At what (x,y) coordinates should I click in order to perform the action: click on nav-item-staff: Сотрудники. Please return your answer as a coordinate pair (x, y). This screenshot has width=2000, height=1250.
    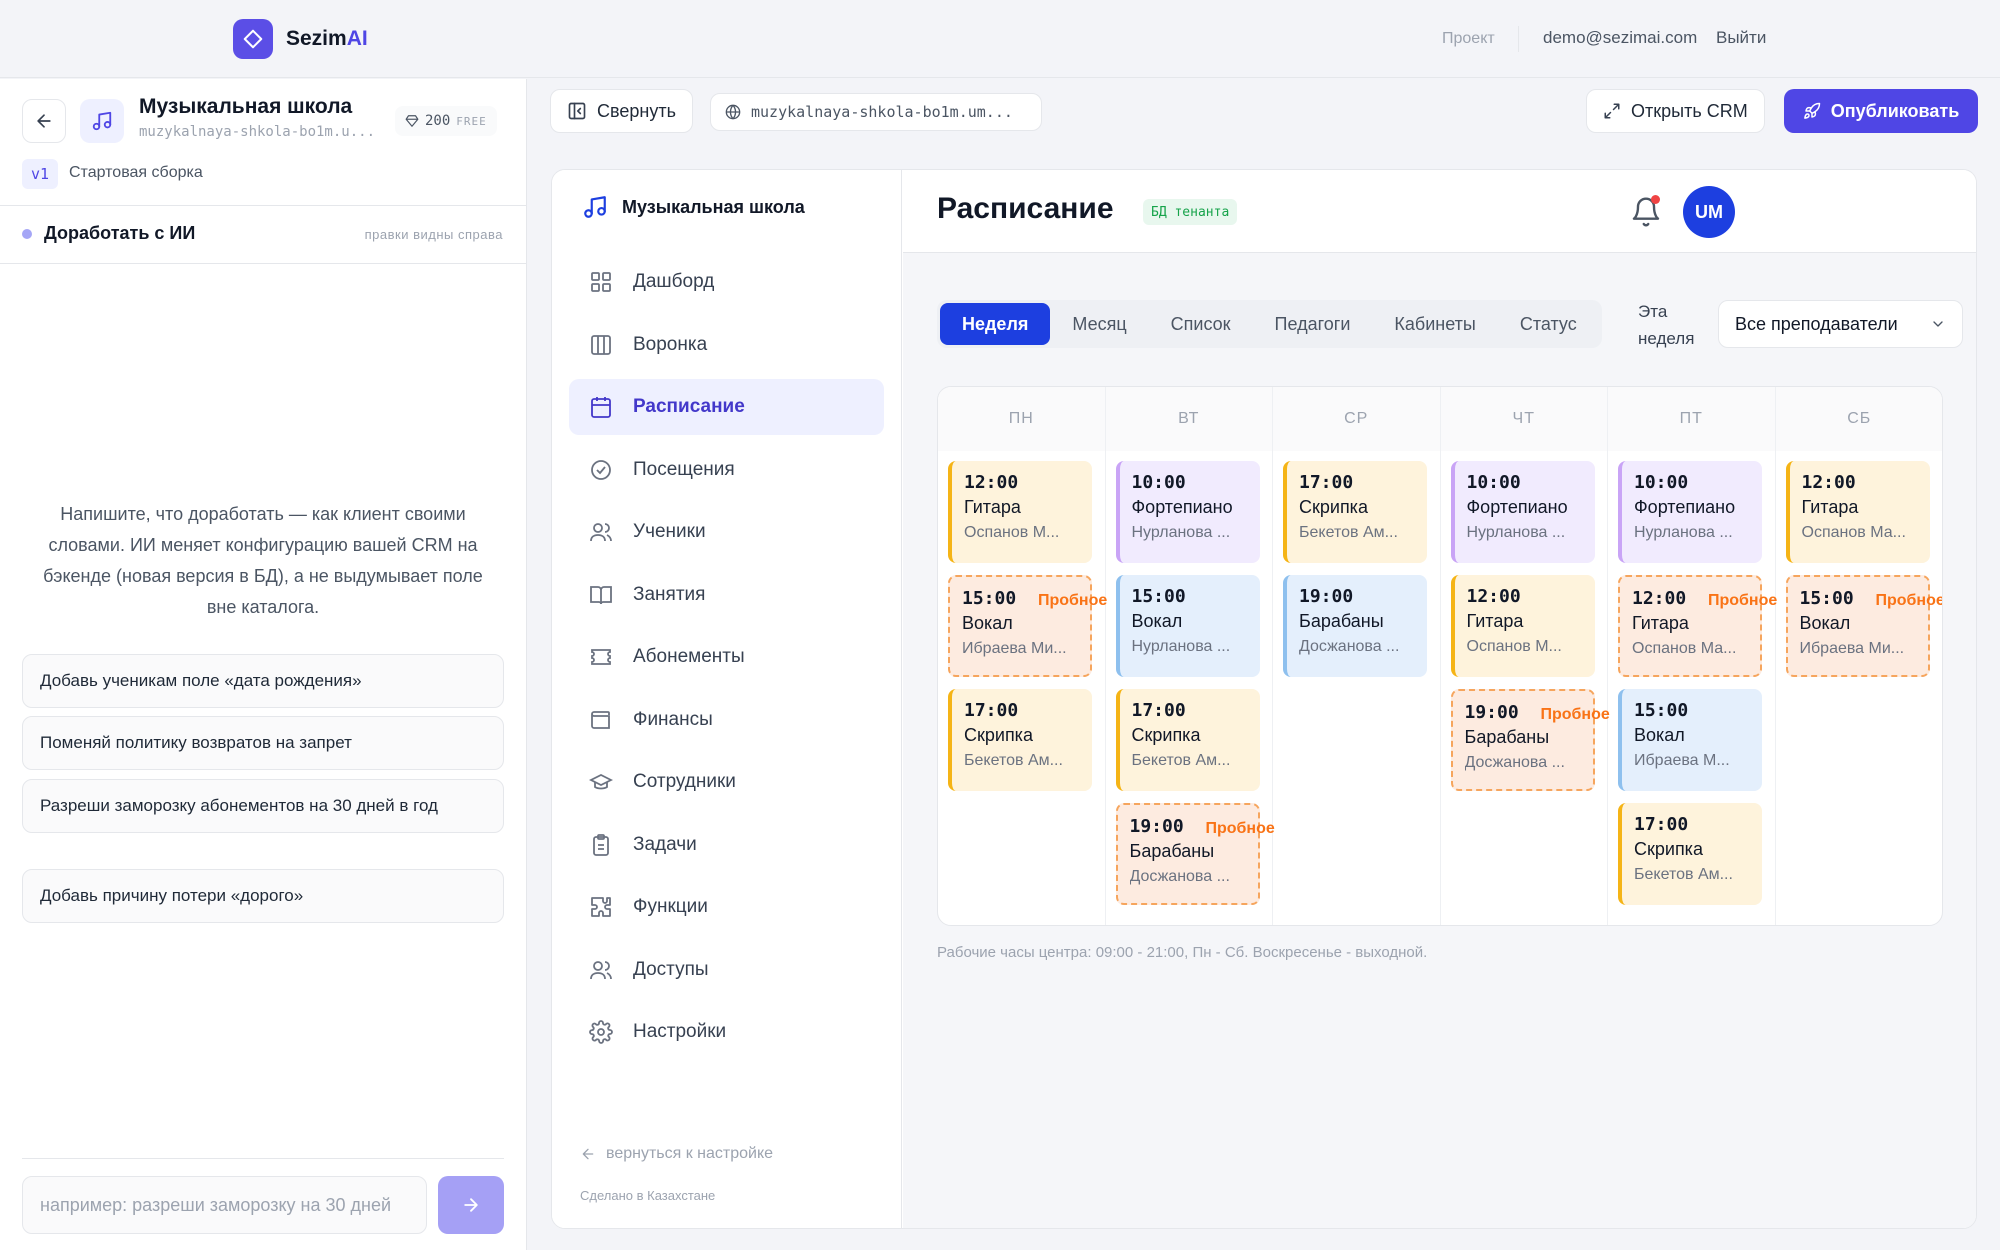
    Looking at the image, I should click on (726, 782).